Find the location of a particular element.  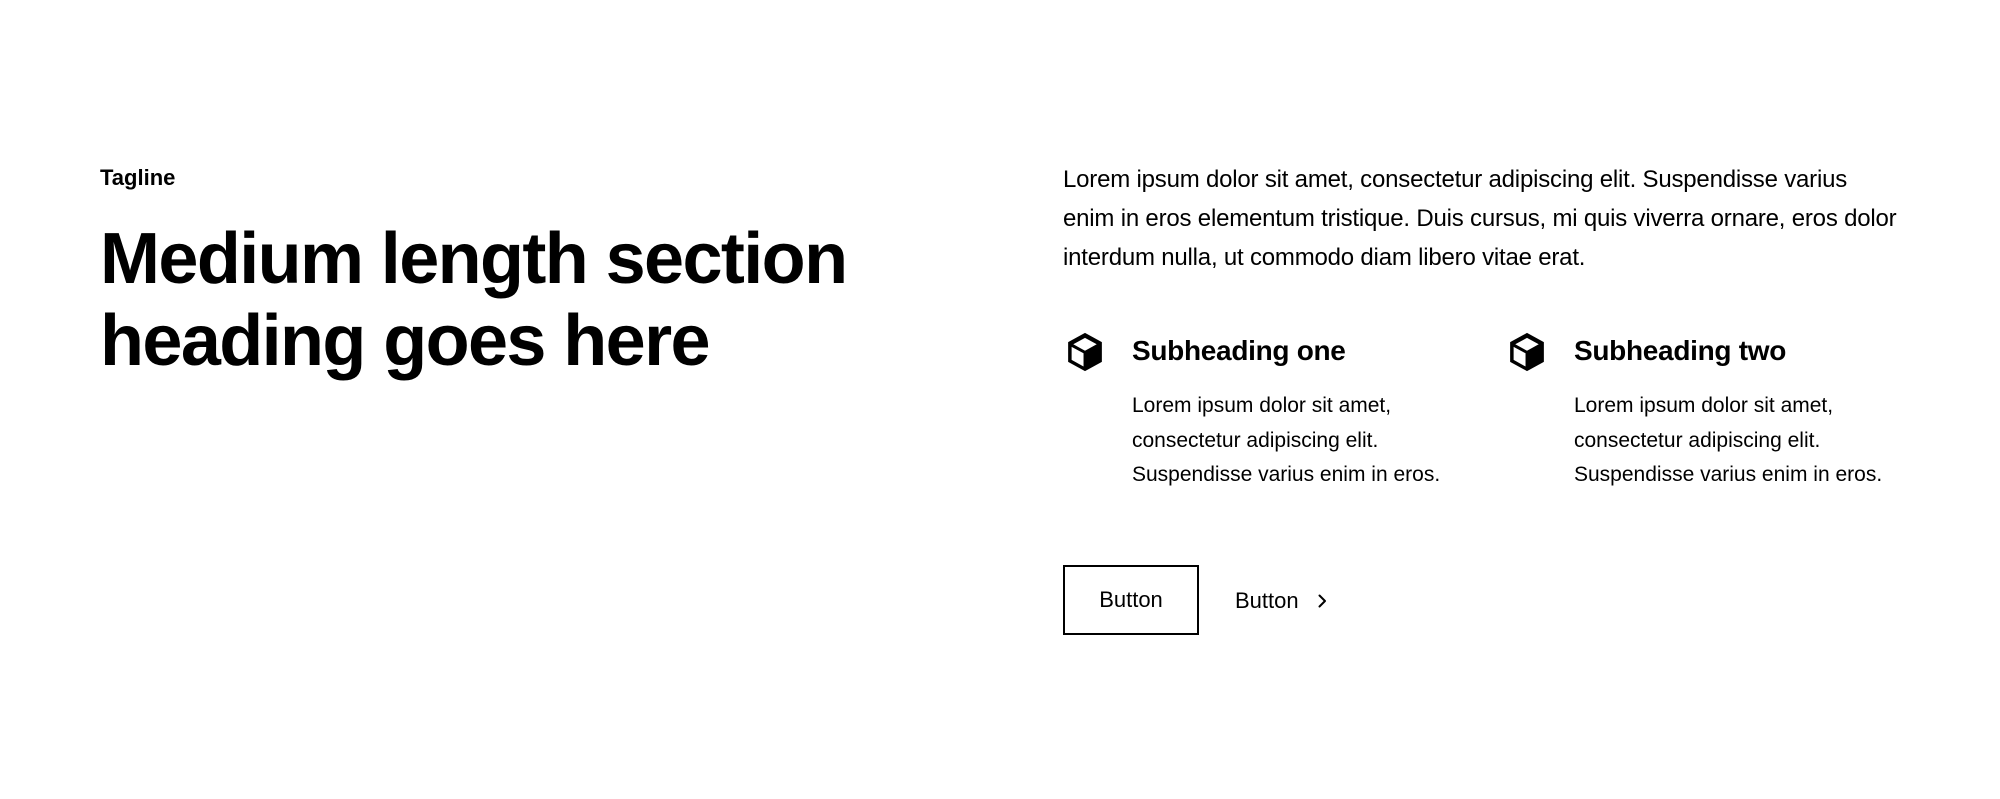

section-heading-line-2: heading goes here is located at coordinates (405, 341).